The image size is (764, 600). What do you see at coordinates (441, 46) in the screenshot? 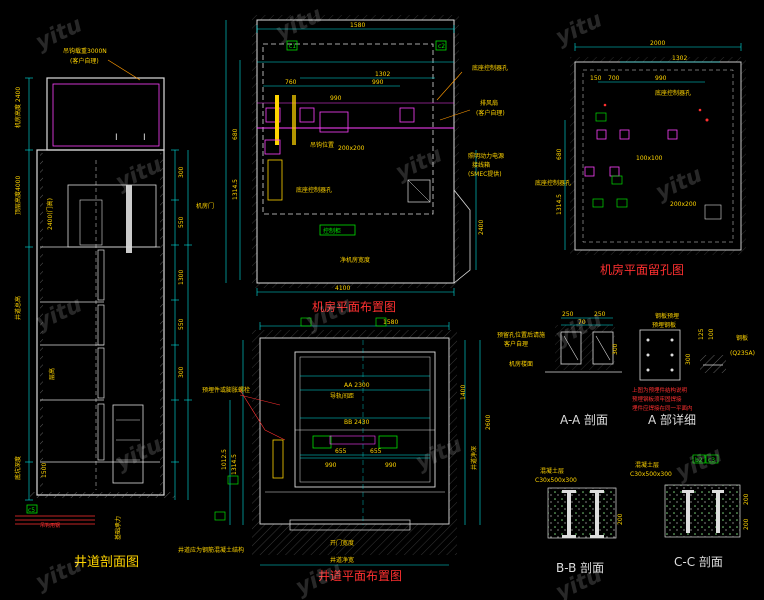
I see `mr-grid-c2: c2` at bounding box center [441, 46].